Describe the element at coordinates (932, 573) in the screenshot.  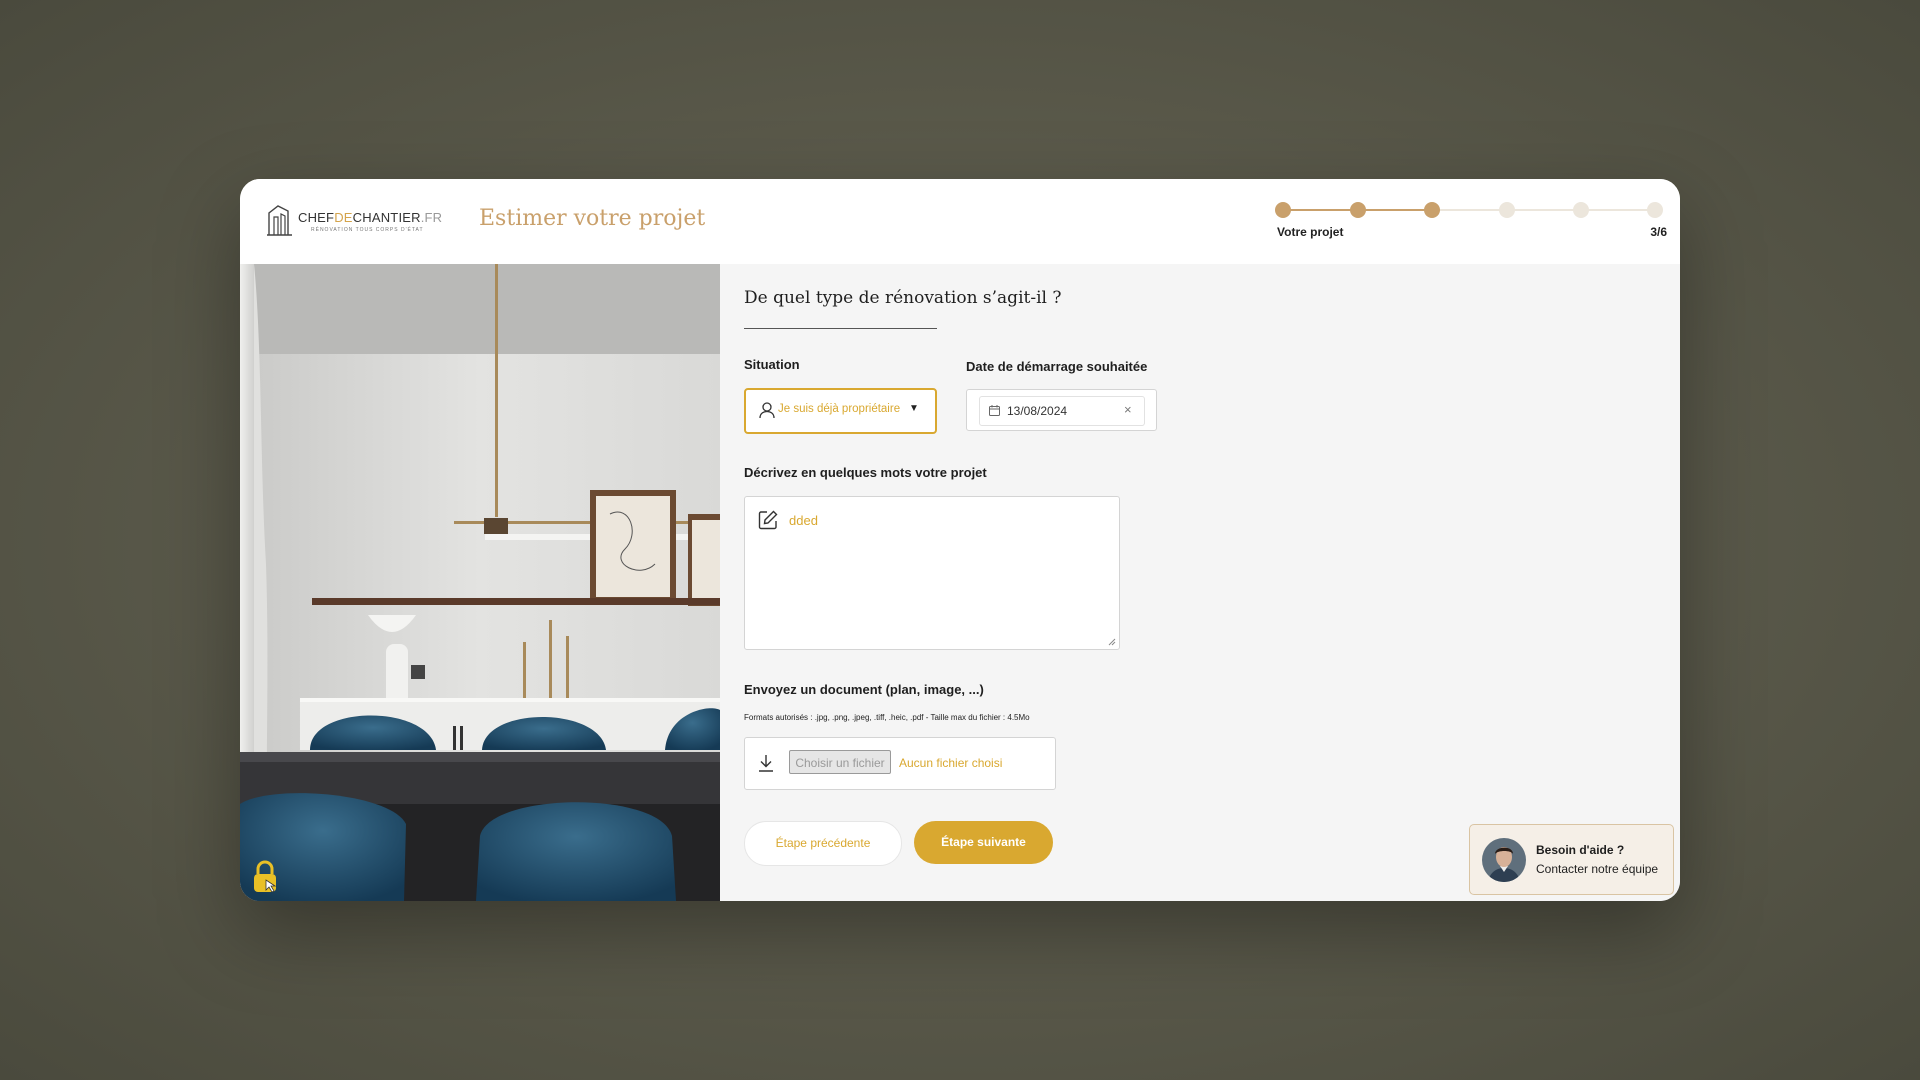
I see `description-textarea: dded` at that location.